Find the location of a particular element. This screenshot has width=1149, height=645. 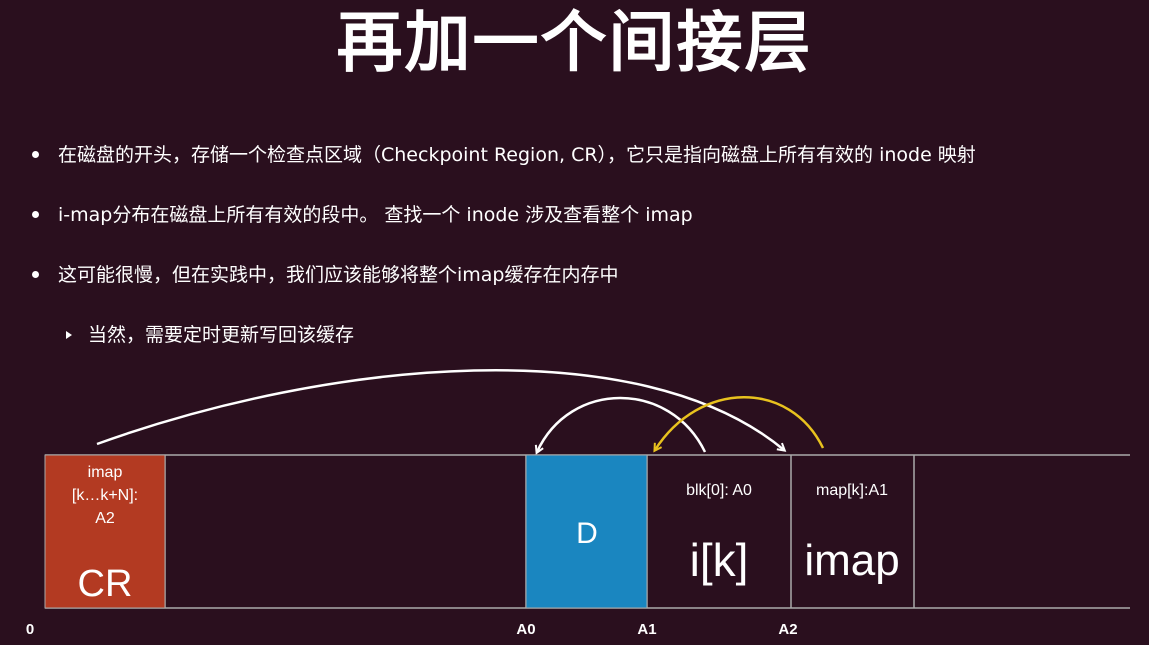

data-block-label: D is located at coordinates (587, 533).